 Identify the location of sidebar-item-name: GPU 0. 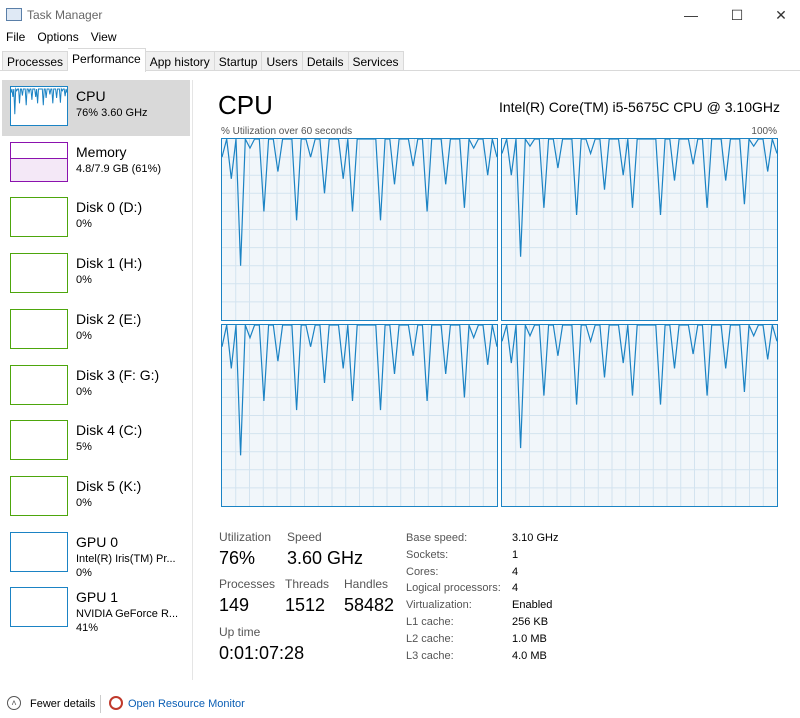
(97, 541).